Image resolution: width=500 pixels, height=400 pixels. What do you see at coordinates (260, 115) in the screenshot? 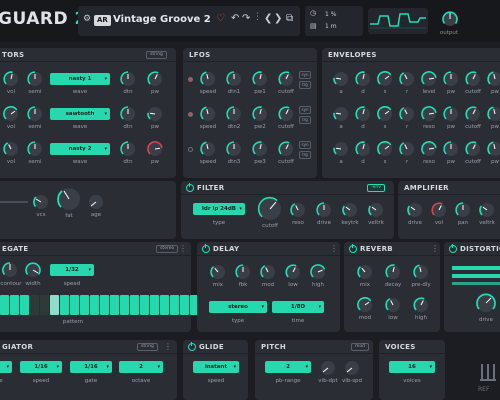
I see `lfo2-pw-knob` at bounding box center [260, 115].